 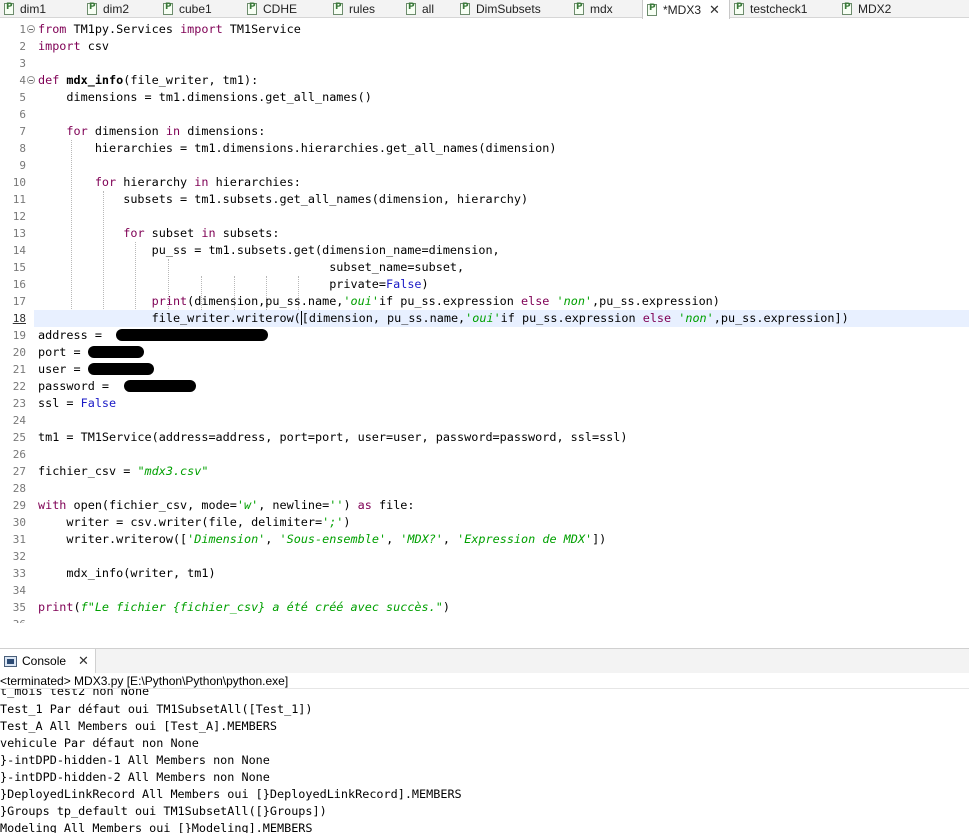 I want to click on code-text: subset, so click(x=173, y=233).